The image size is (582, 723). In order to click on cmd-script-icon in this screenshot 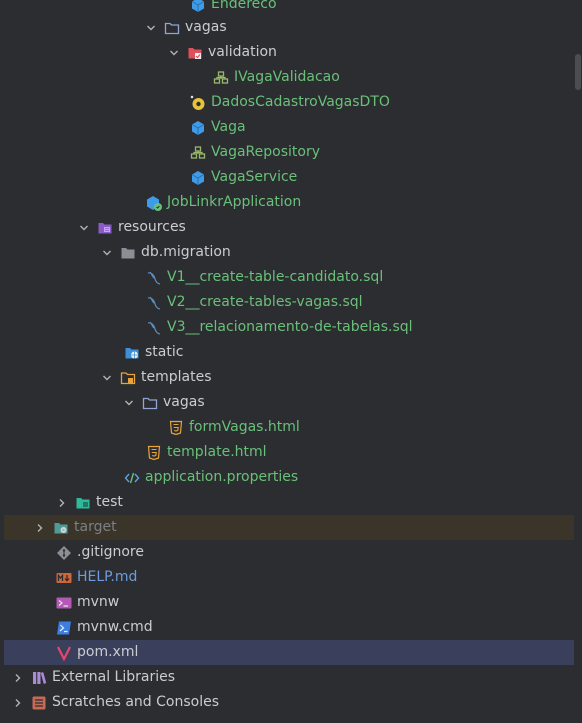, I will do `click(64, 628)`.